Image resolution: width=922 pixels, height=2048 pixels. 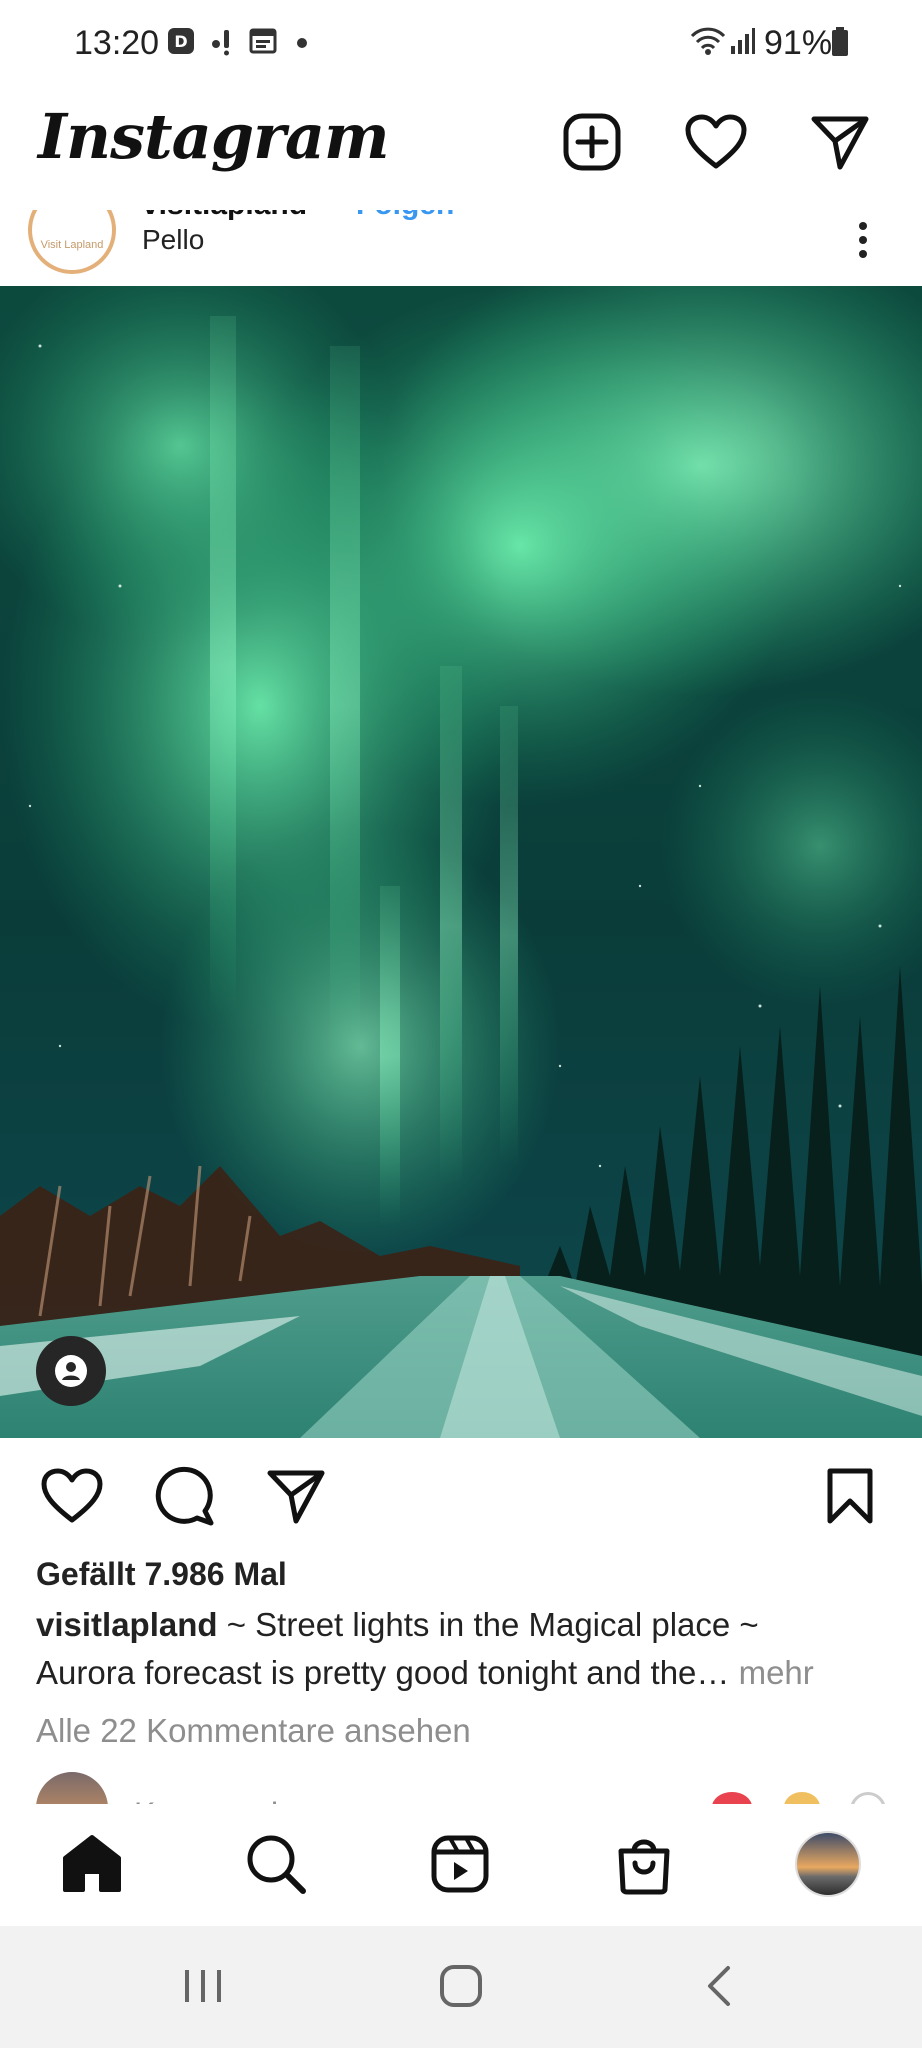 I want to click on bookmark-icon, so click(x=850, y=1496).